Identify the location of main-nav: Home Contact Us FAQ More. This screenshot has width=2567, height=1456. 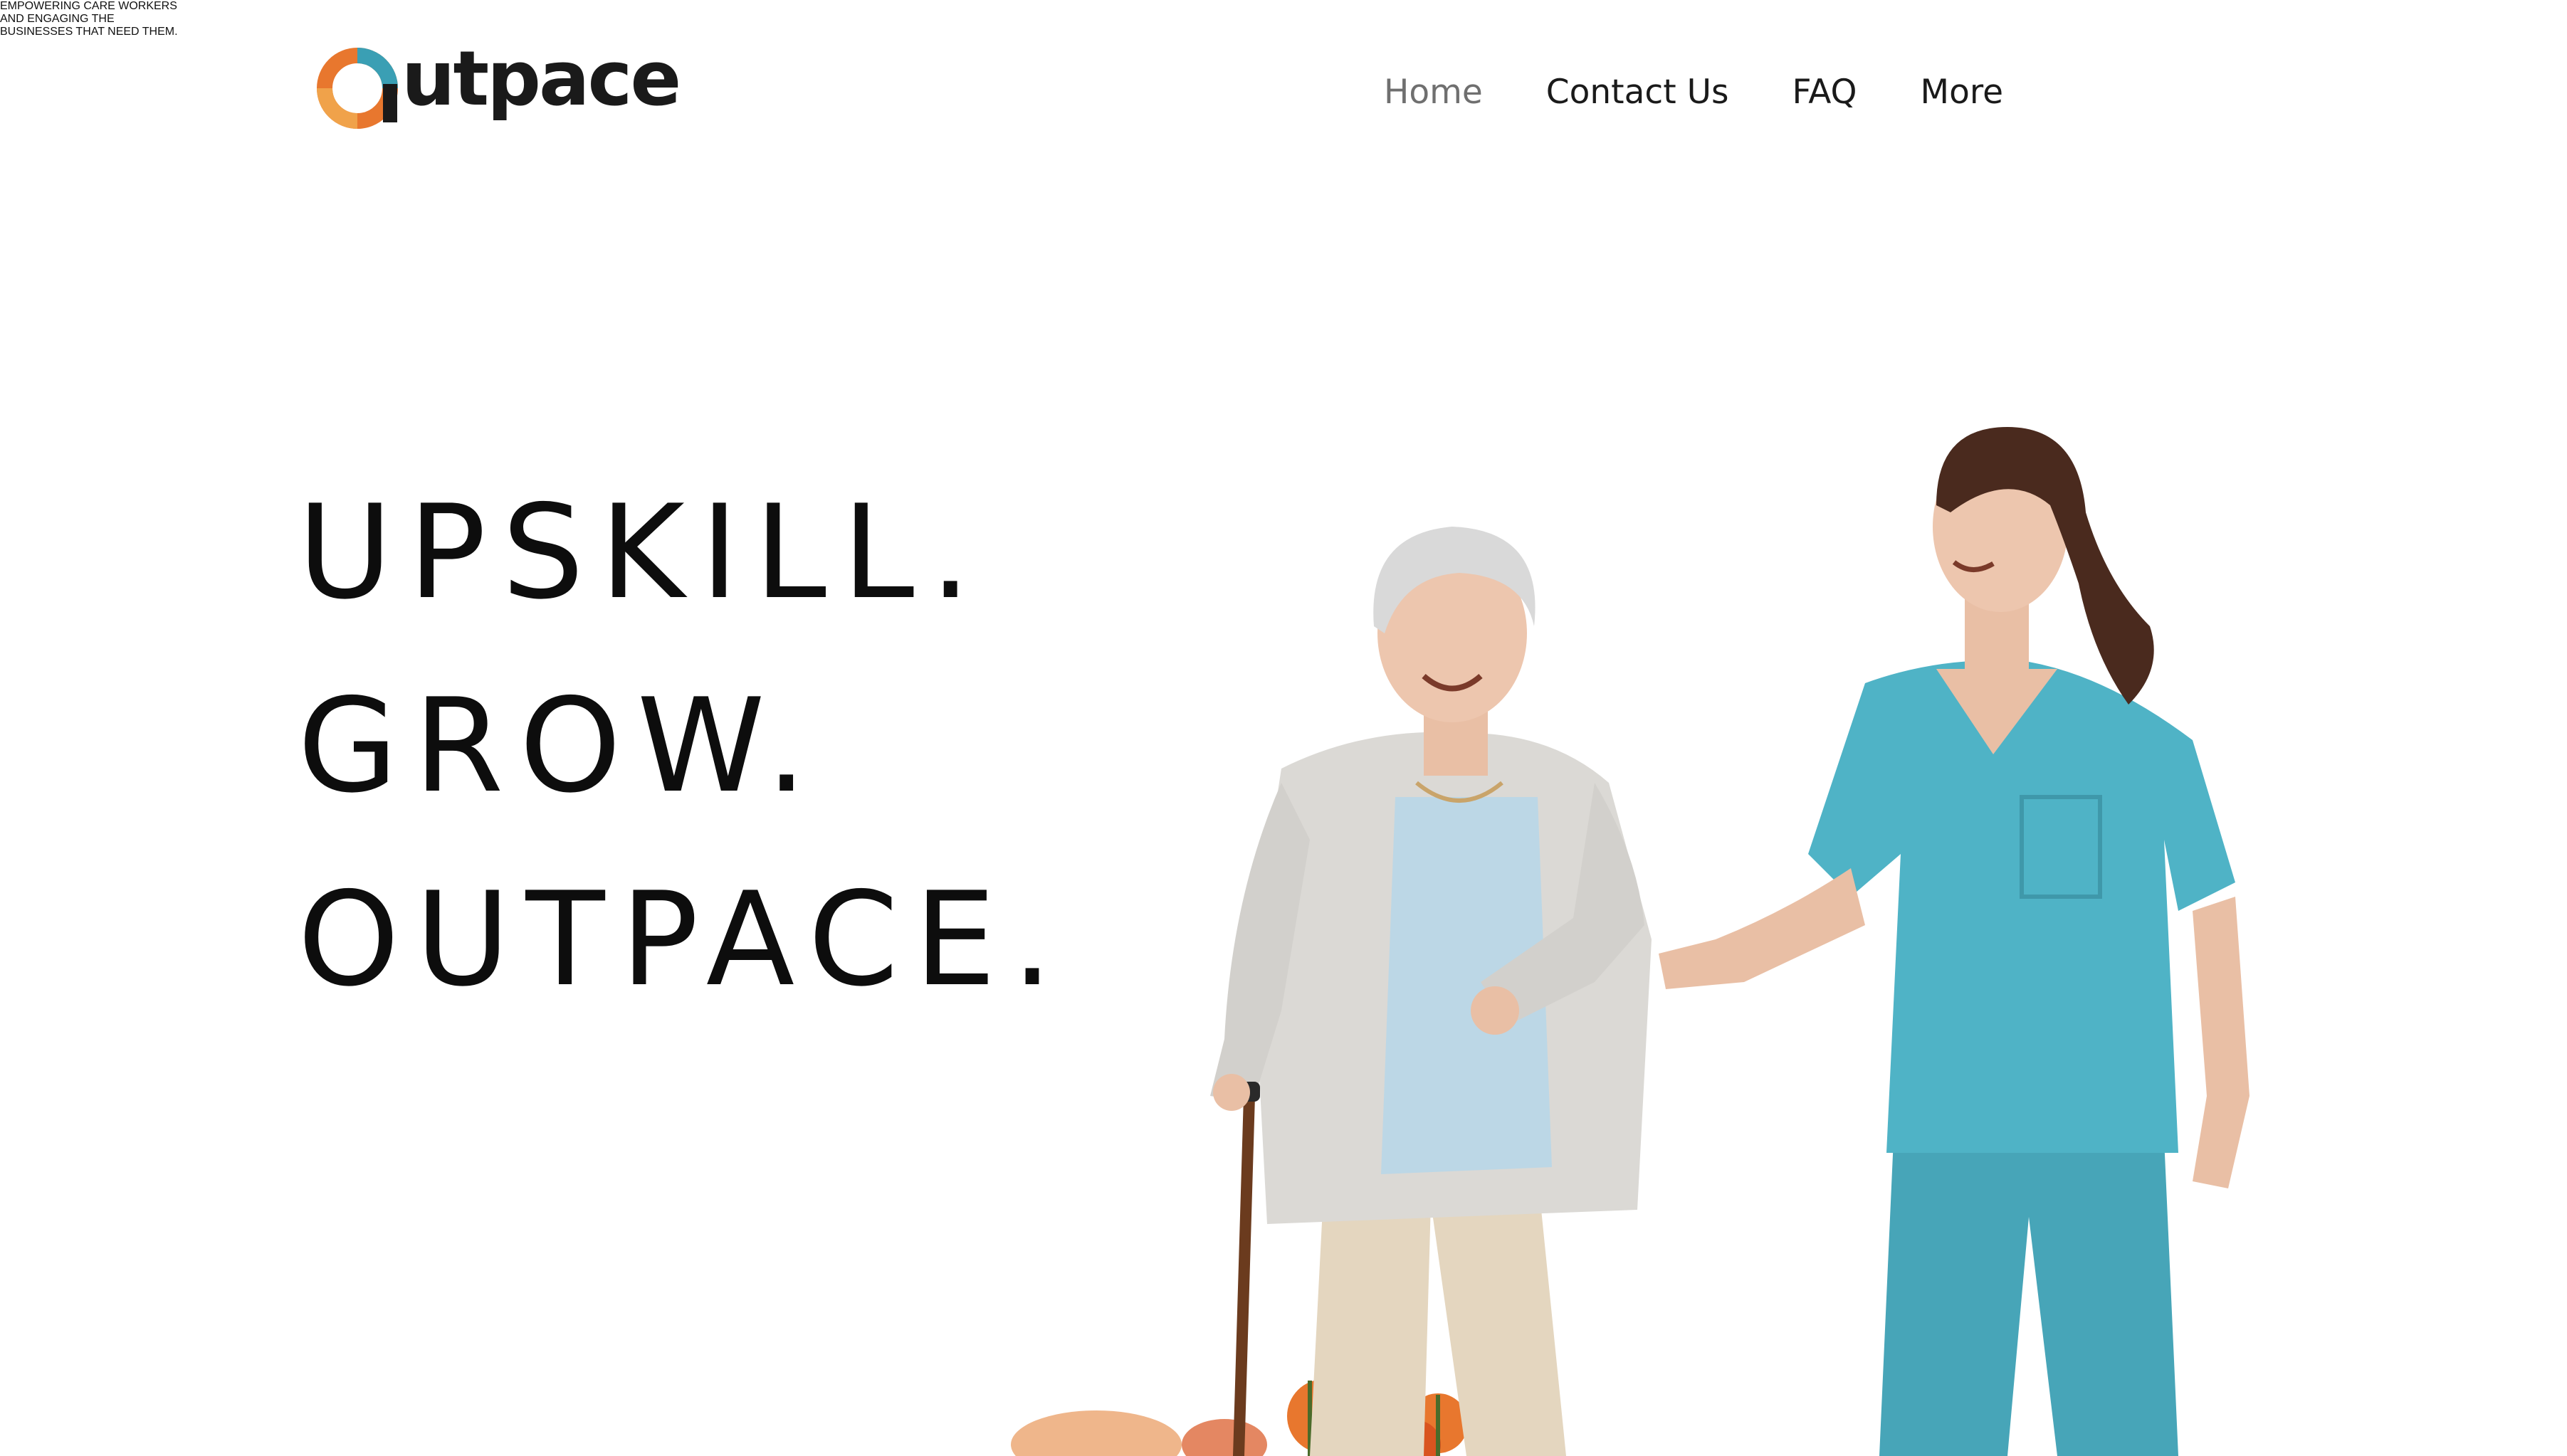
(1693, 92).